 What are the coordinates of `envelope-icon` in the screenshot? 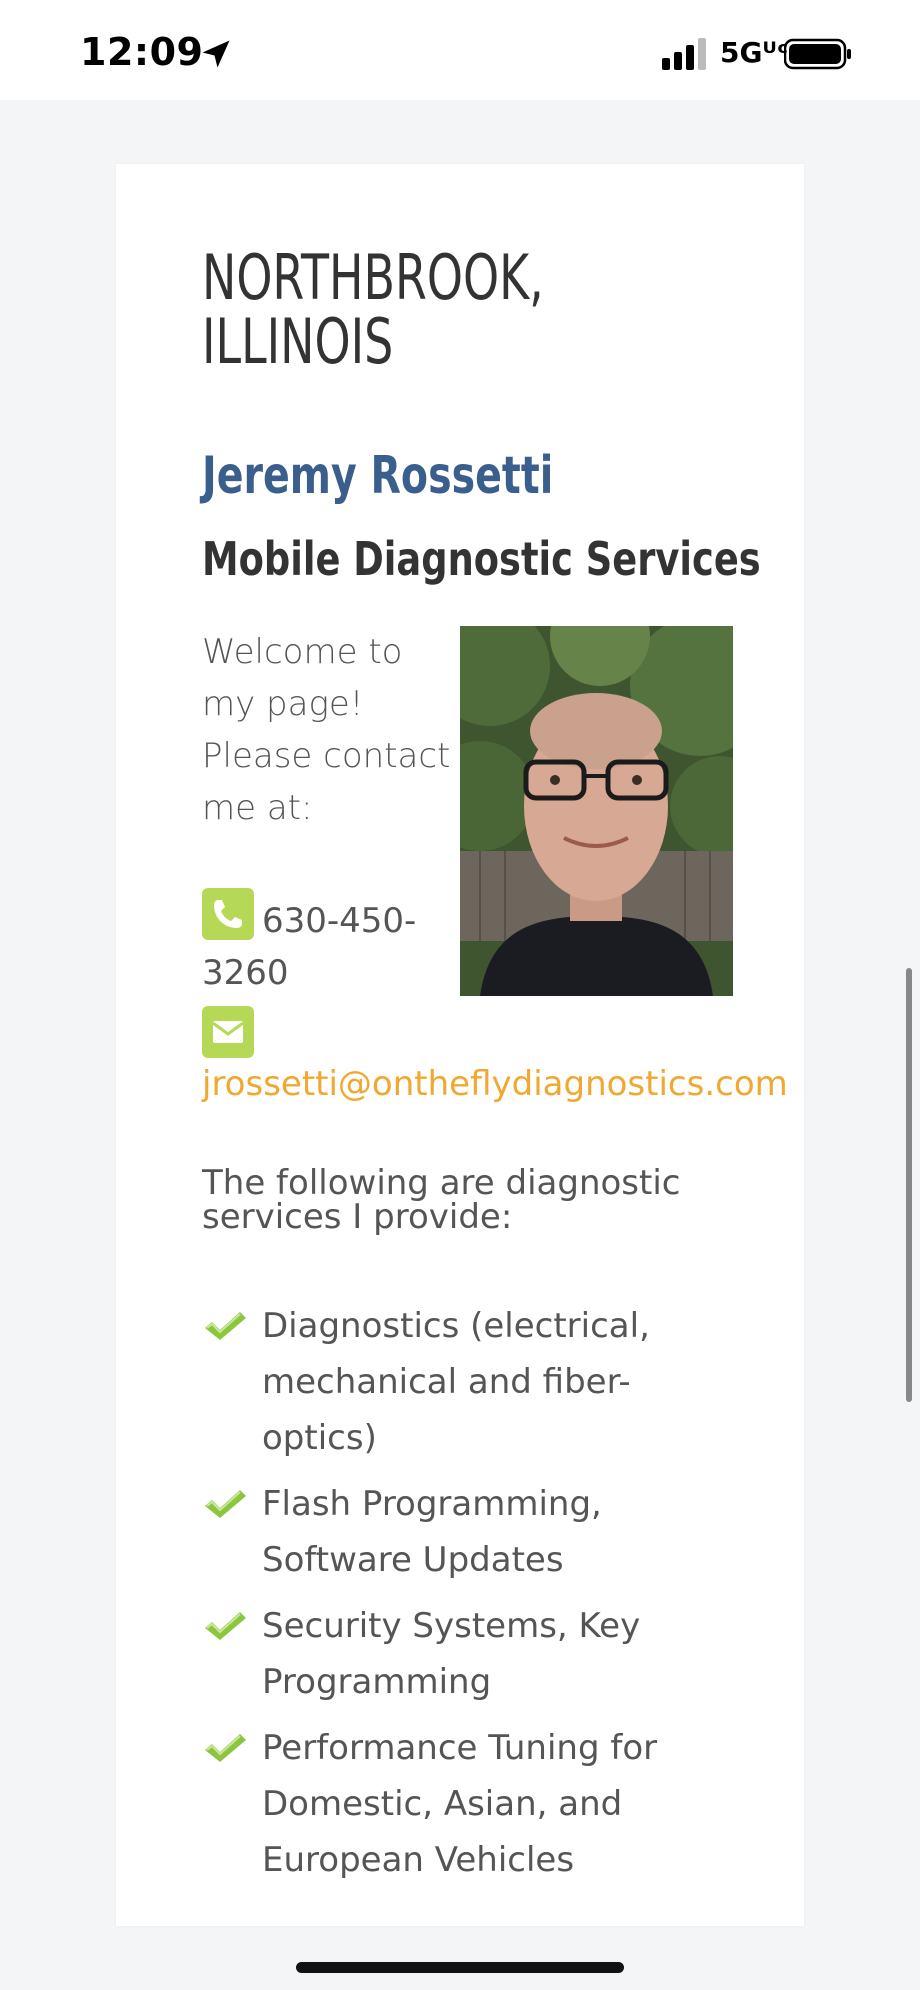 It's located at (228, 1032).